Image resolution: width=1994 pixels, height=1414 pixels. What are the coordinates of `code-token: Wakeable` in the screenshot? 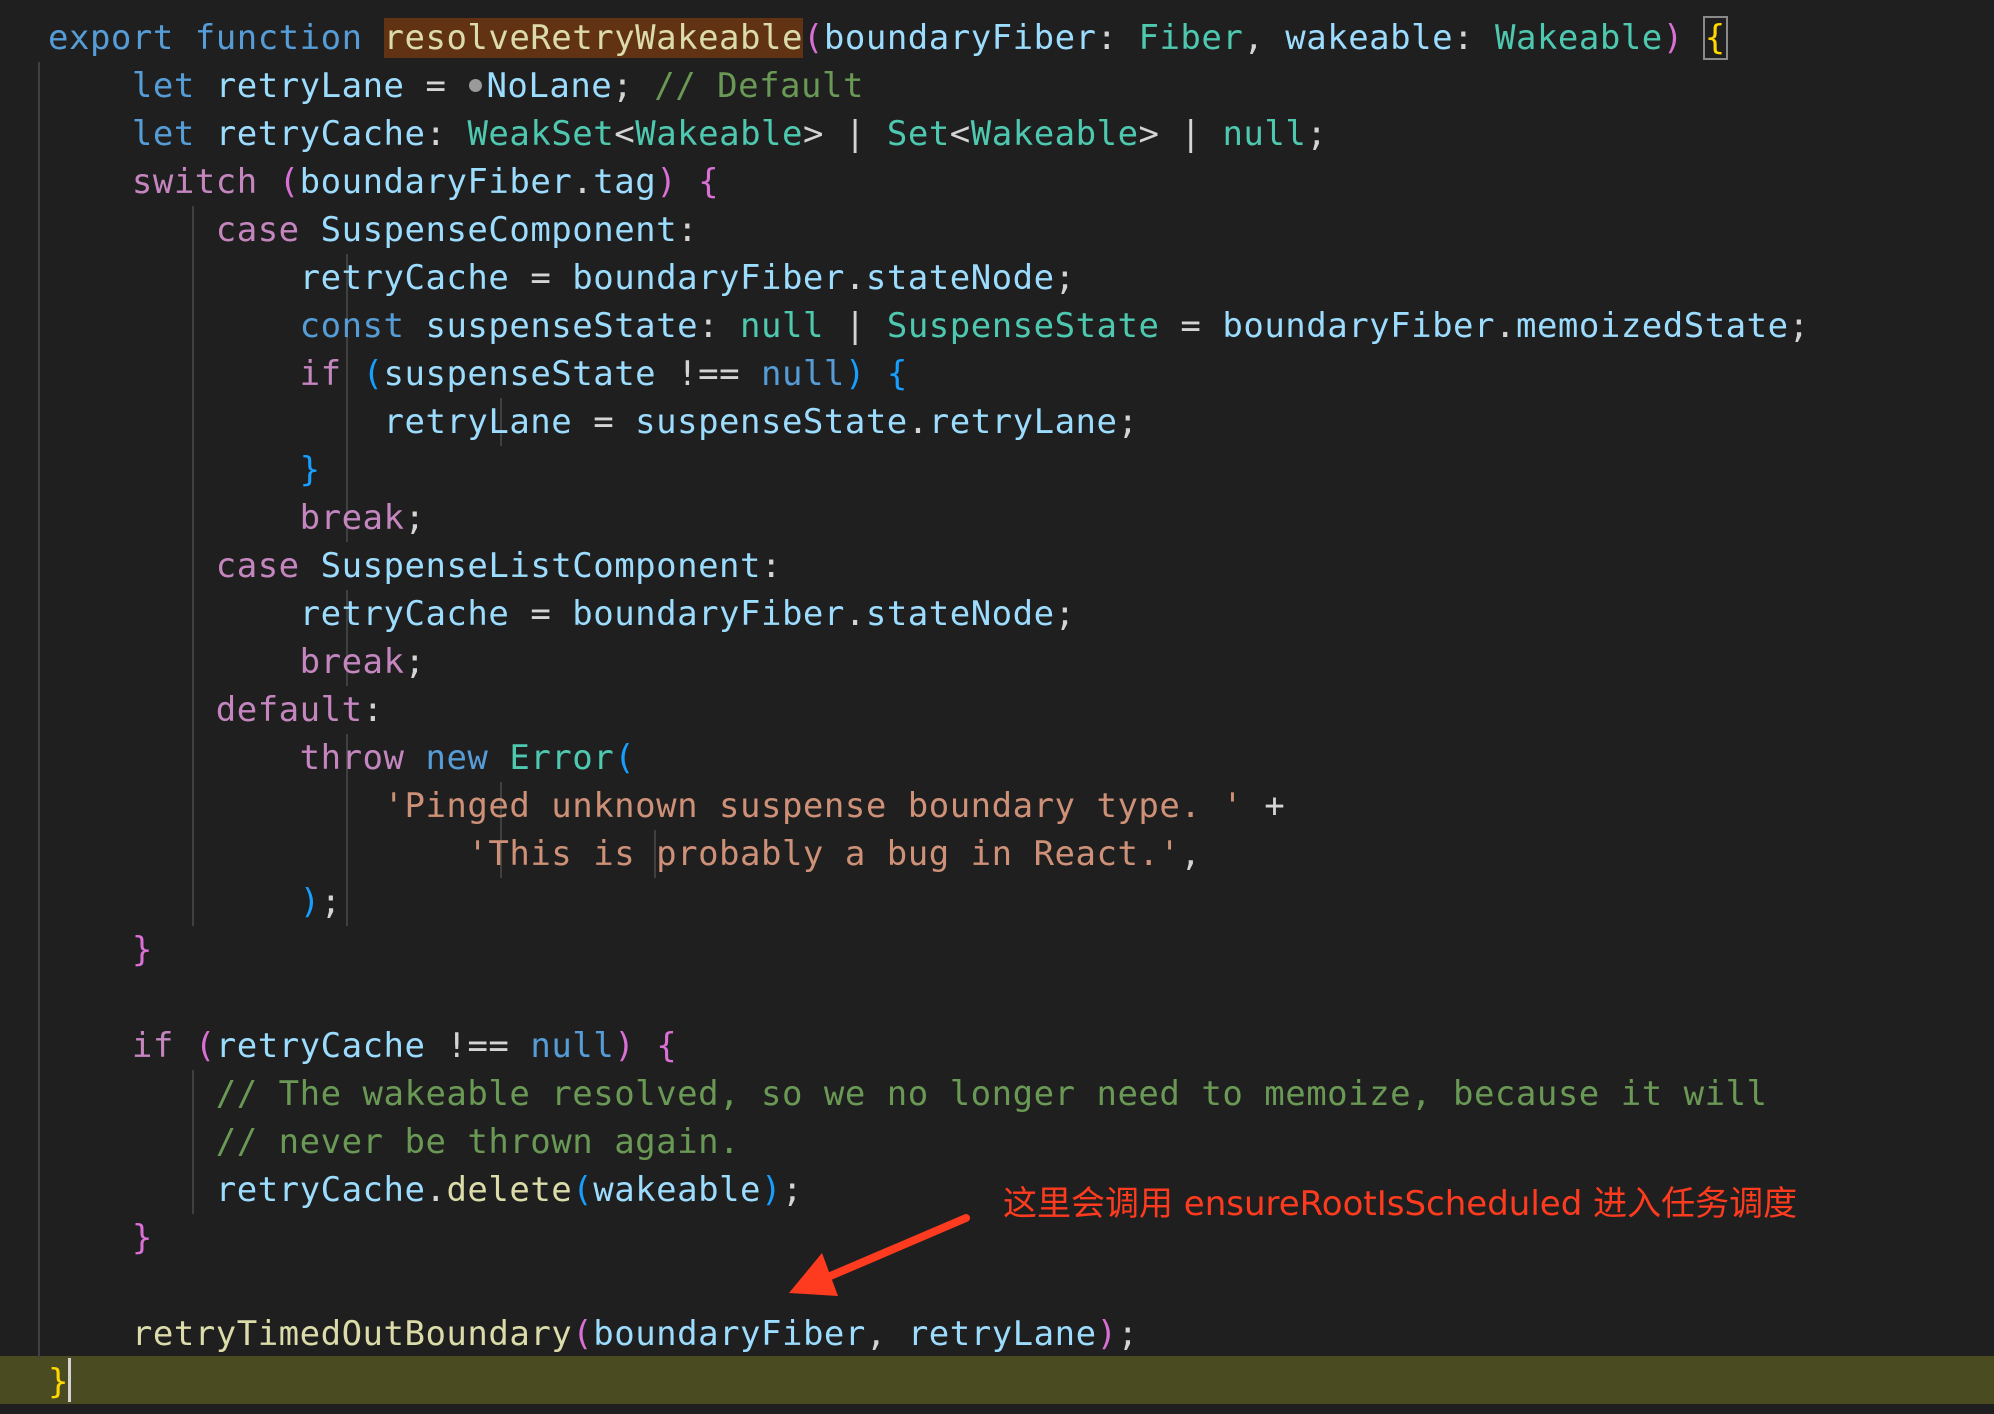 It's located at (1579, 38).